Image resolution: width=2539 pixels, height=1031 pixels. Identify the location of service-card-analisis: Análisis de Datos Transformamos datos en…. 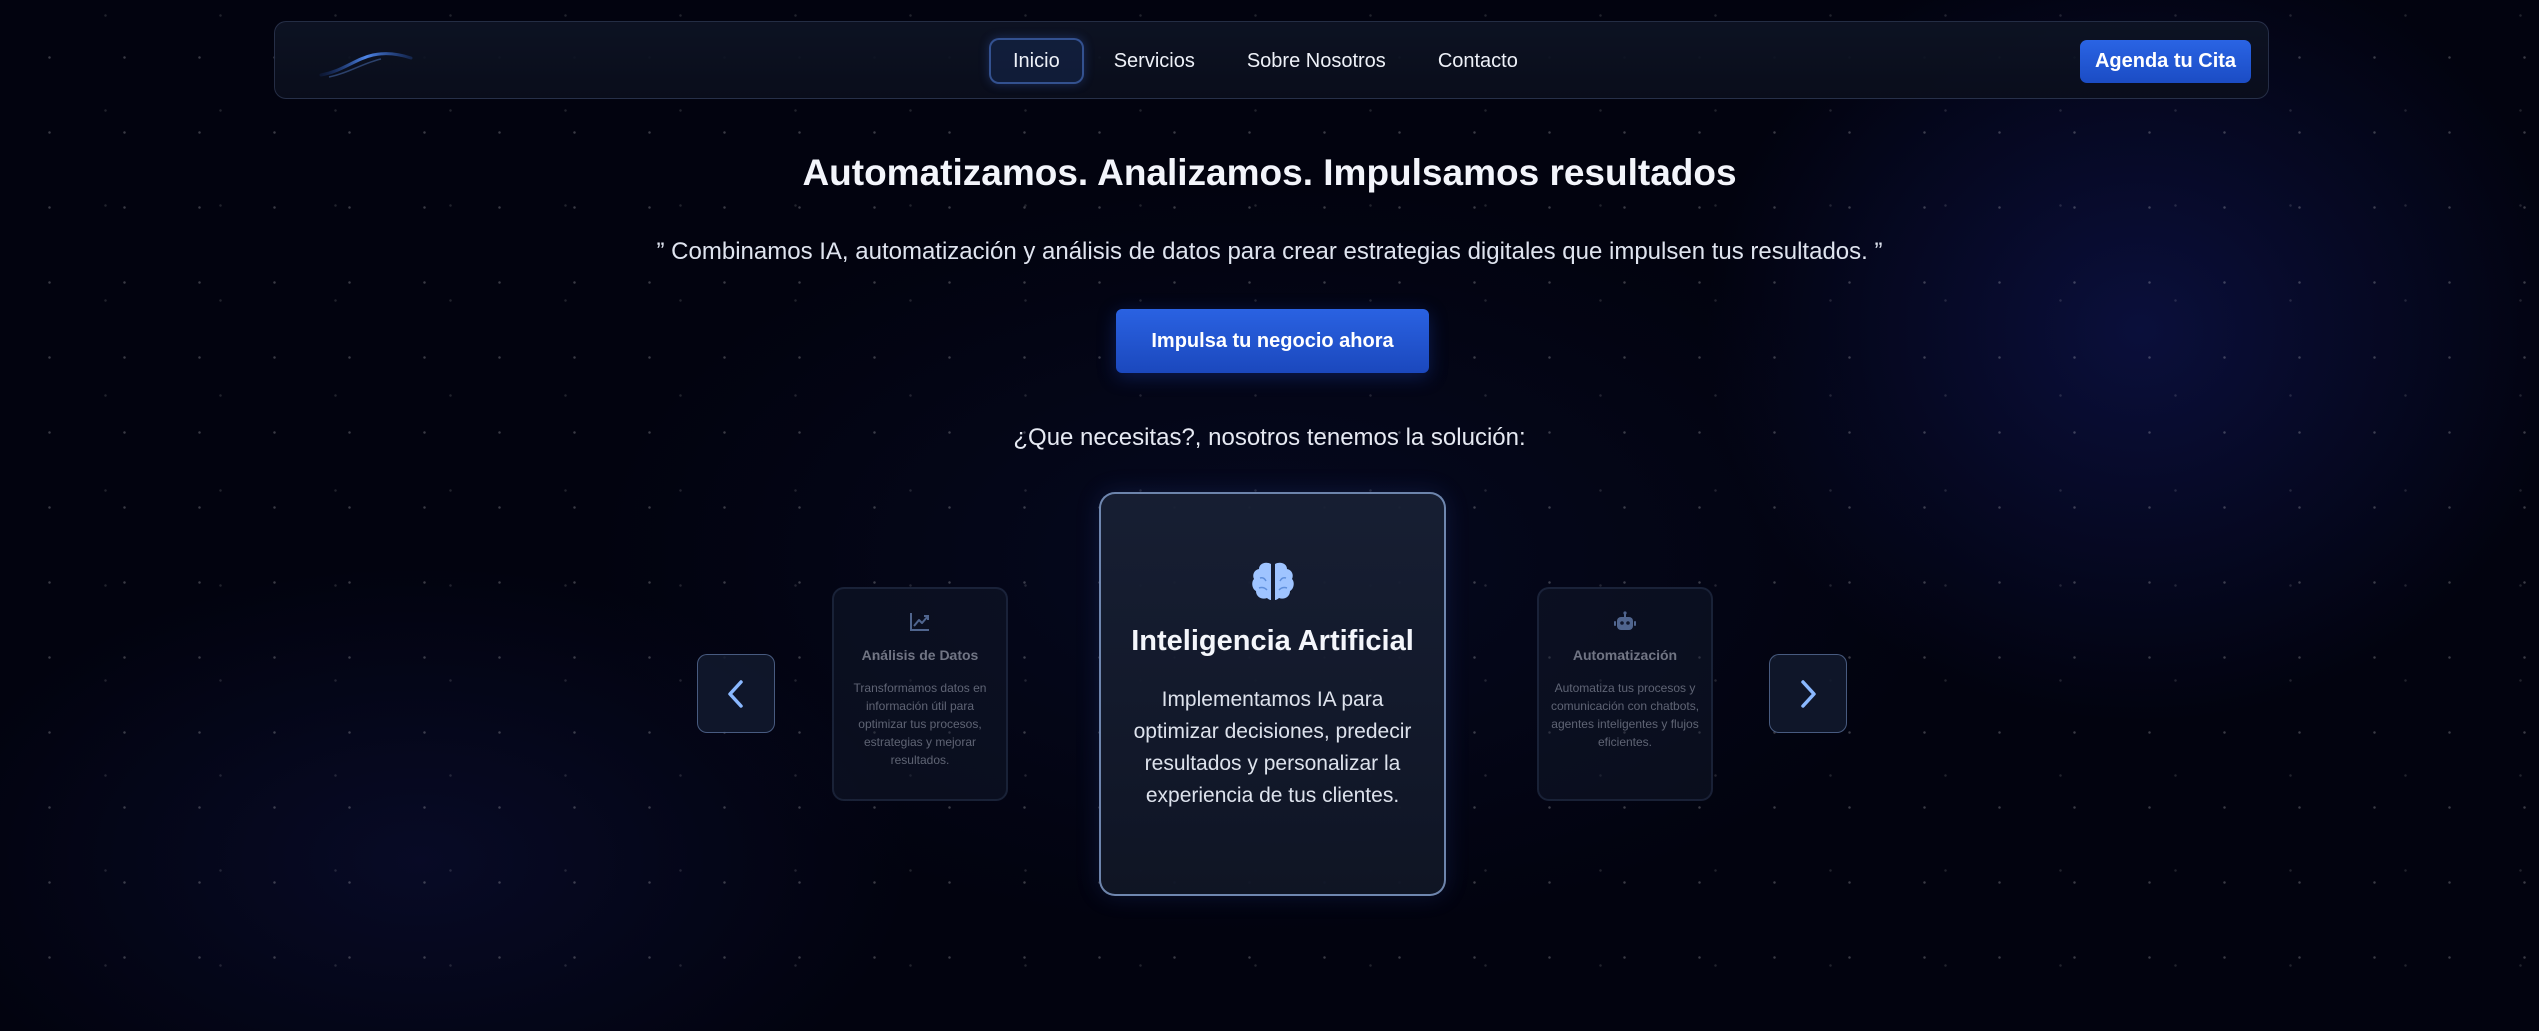
(920, 694).